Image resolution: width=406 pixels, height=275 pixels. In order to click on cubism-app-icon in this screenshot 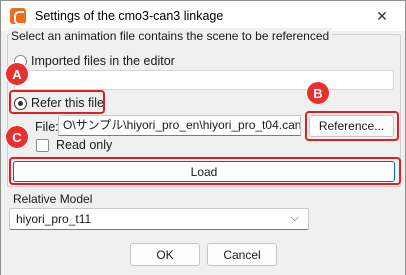, I will do `click(18, 16)`.